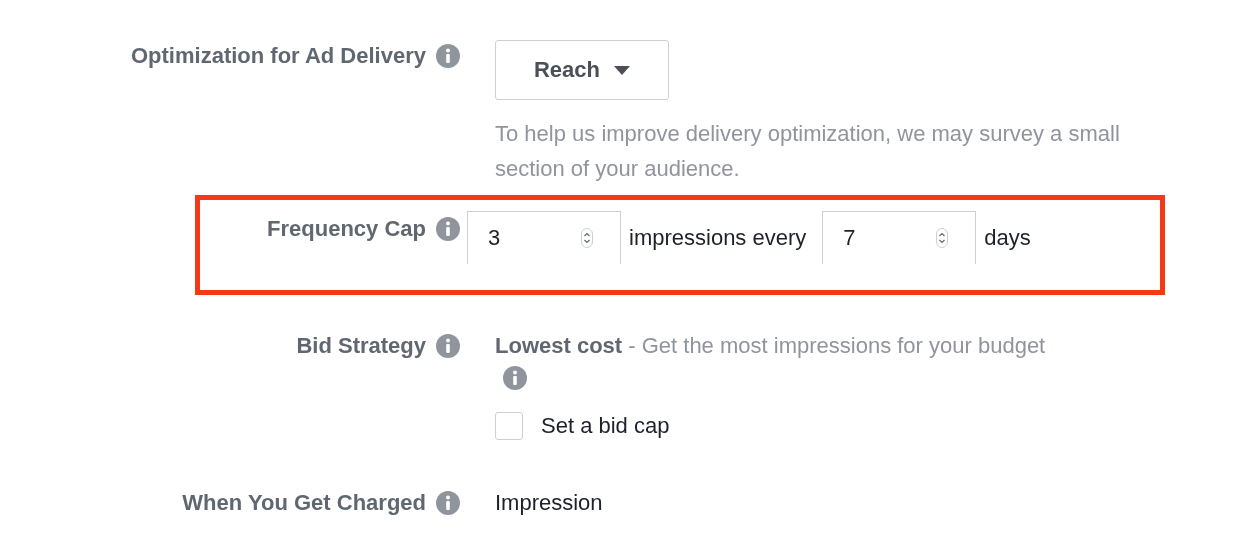  Describe the element at coordinates (718, 237) in the screenshot. I see `impressions-text: impressions every` at that location.